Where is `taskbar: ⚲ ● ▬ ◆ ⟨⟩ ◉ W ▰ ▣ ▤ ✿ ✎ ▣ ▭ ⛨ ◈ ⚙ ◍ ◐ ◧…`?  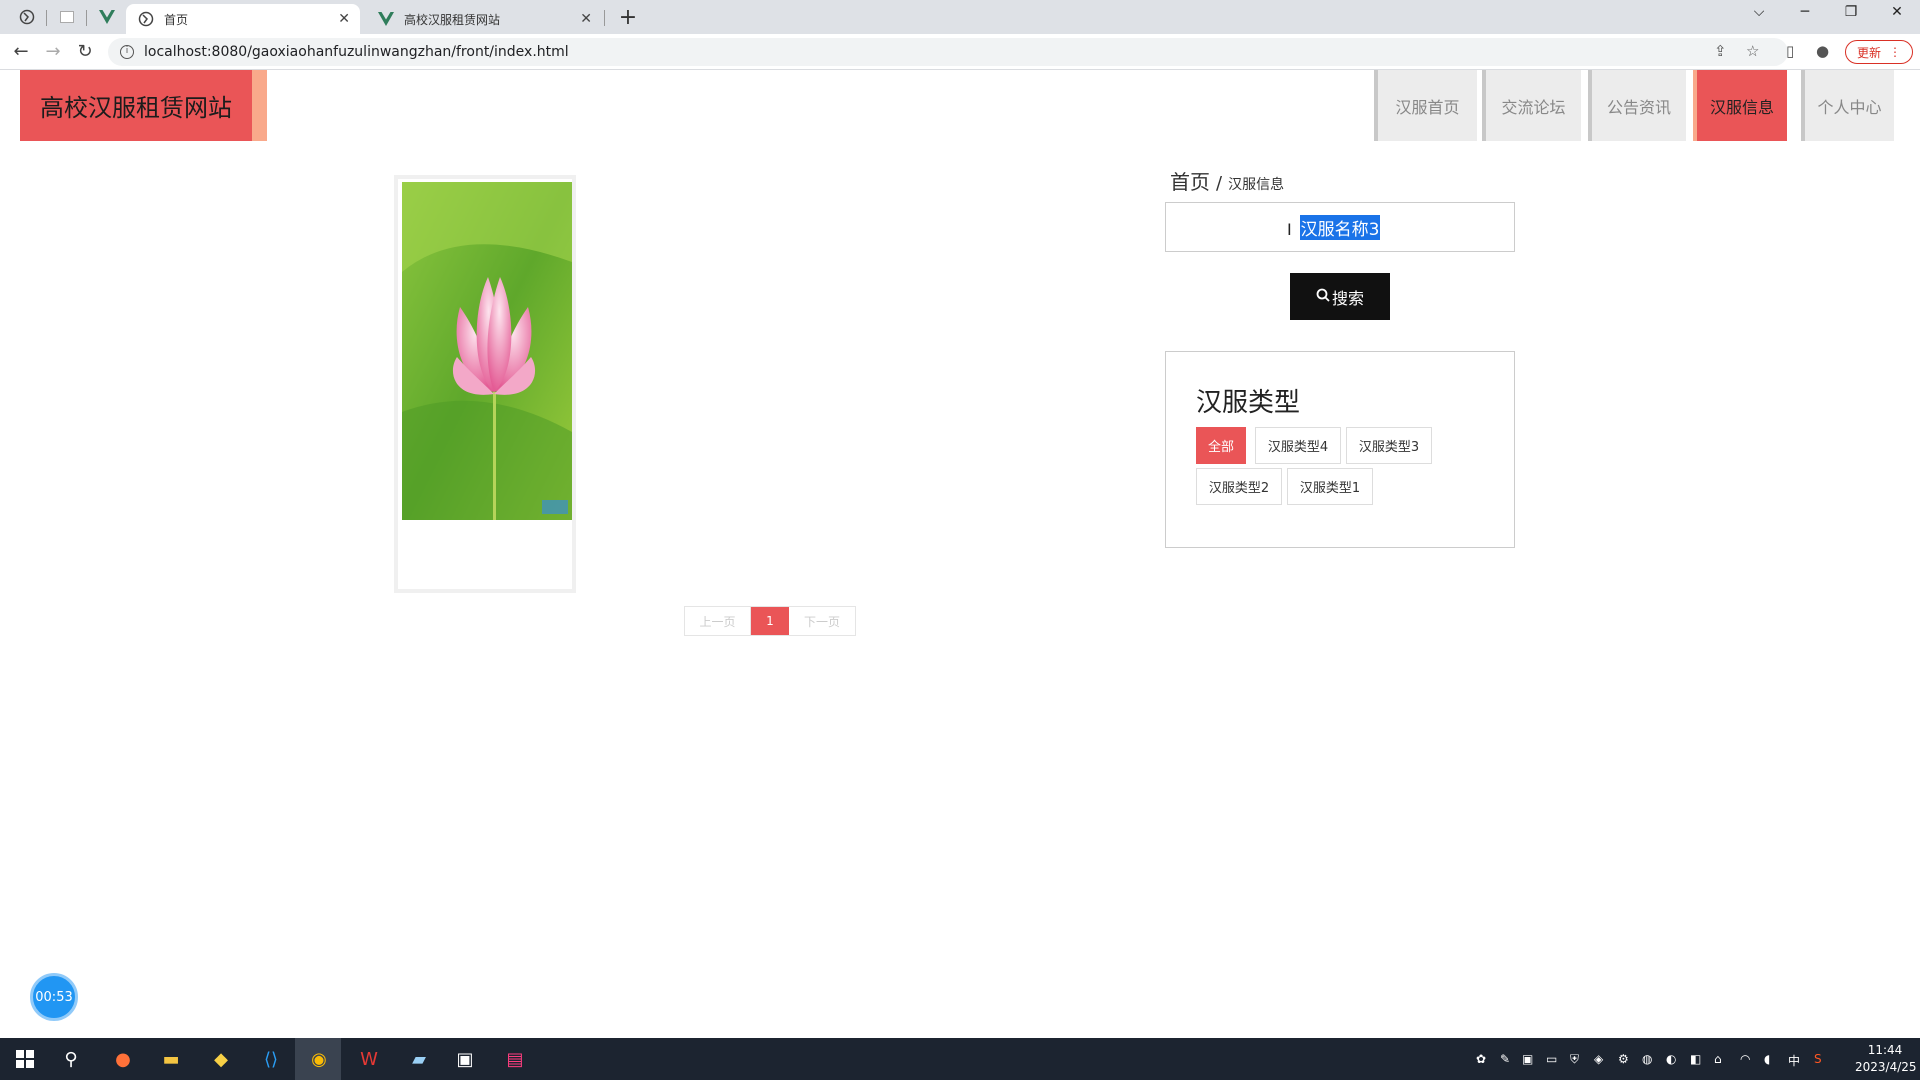
taskbar: ⚲ ● ▬ ◆ ⟨⟩ ◉ W ▰ ▣ ▤ ✿ ✎ ▣ ▭ ⛨ ◈ ⚙ ◍ ◐ ◧… is located at coordinates (960, 1059).